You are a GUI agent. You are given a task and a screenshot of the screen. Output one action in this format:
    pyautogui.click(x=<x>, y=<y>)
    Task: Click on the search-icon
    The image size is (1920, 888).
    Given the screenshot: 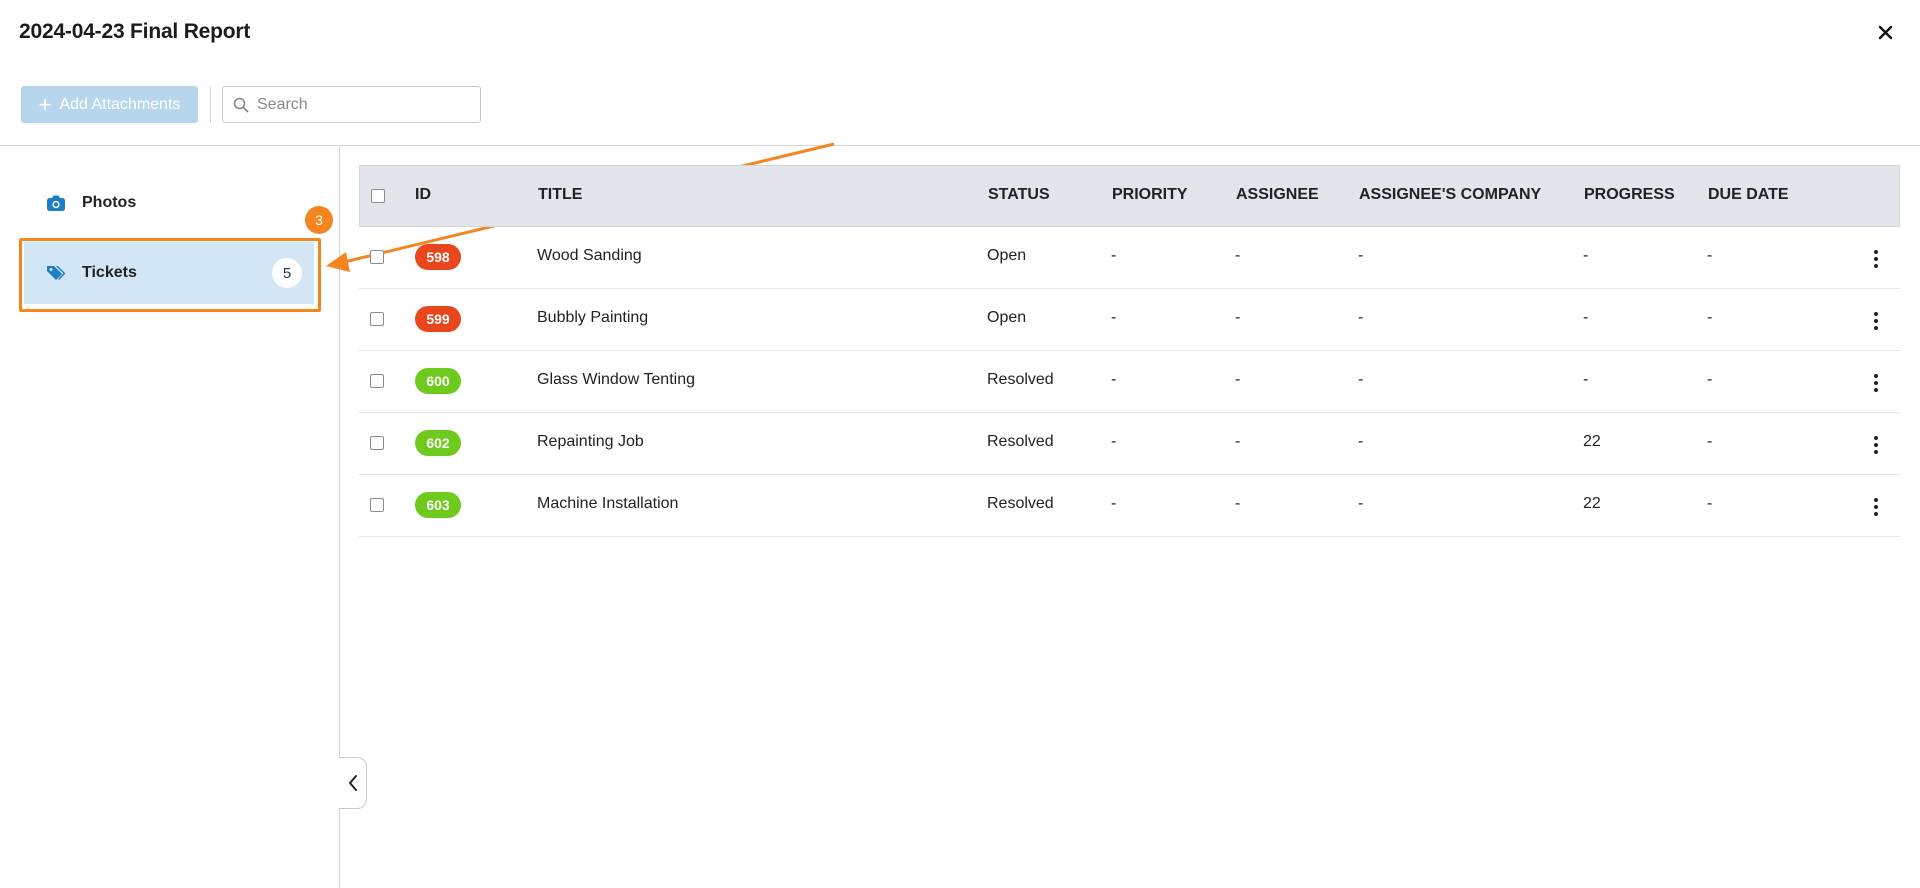 What is the action you would take?
    pyautogui.click(x=241, y=104)
    